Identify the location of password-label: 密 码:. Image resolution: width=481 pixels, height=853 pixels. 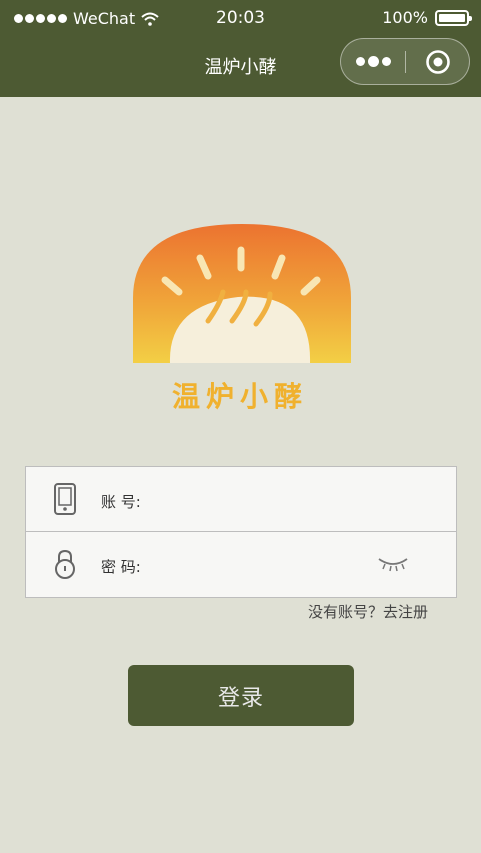
(121, 567).